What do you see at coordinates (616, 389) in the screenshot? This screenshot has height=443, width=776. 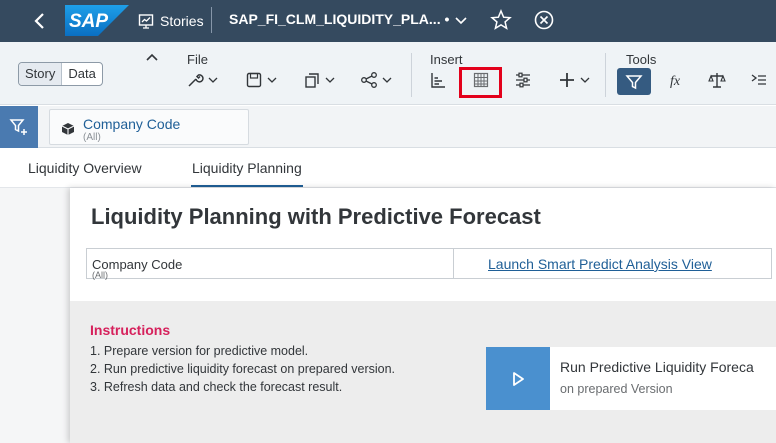 I see `run-forecast-subtitle: on prepared Version` at bounding box center [616, 389].